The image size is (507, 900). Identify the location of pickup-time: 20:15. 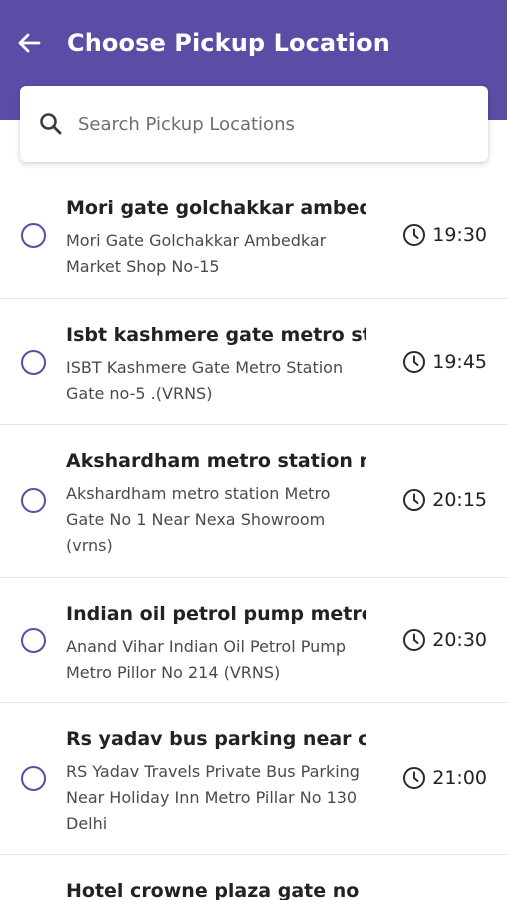
(444, 500).